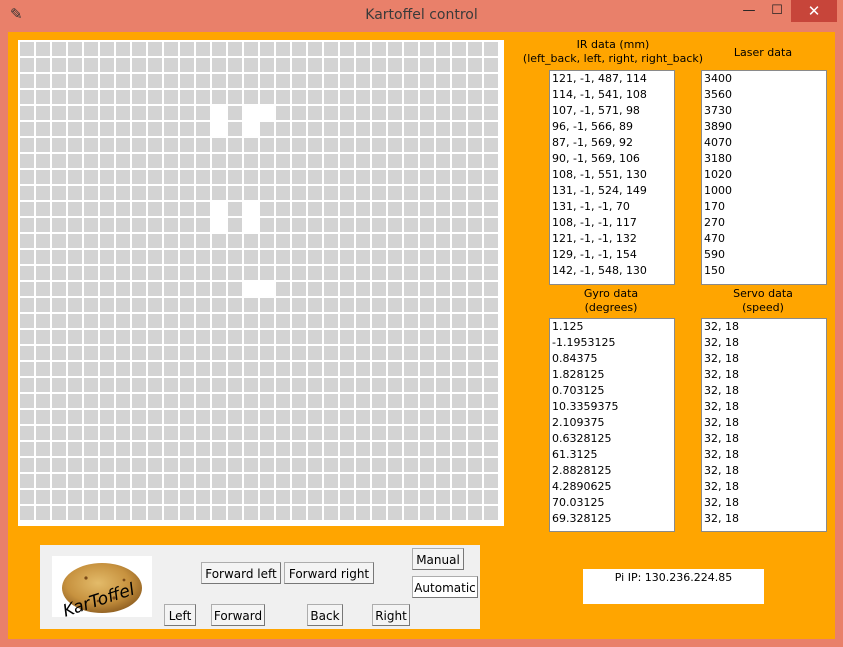 The image size is (843, 647). I want to click on list-item: 3560, so click(764, 95).